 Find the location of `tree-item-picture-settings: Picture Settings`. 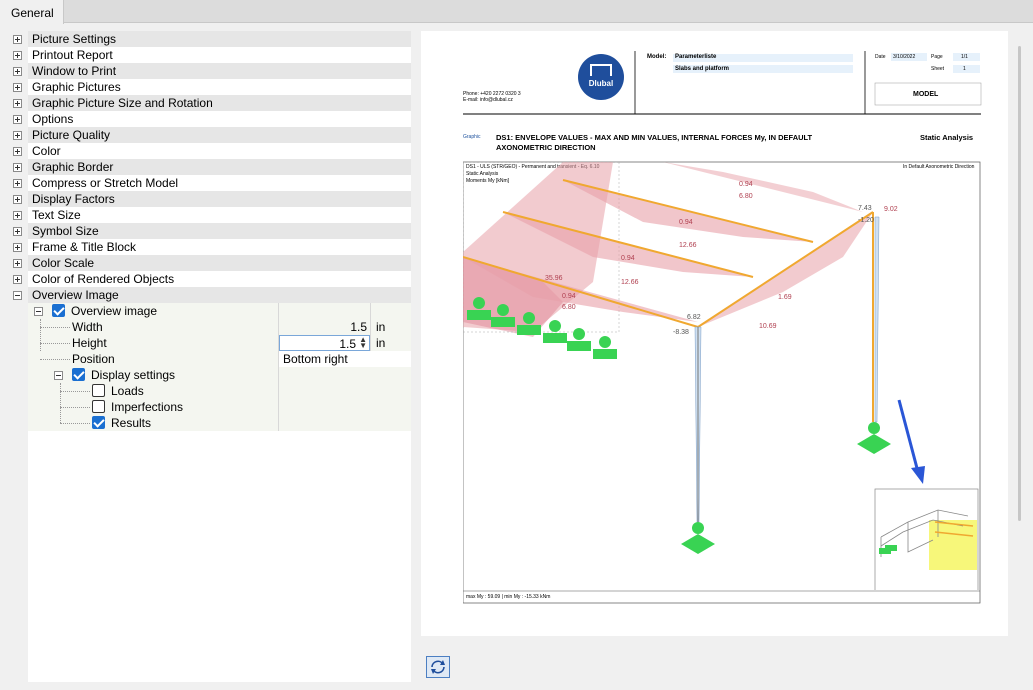

tree-item-picture-settings: Picture Settings is located at coordinates (210, 39).